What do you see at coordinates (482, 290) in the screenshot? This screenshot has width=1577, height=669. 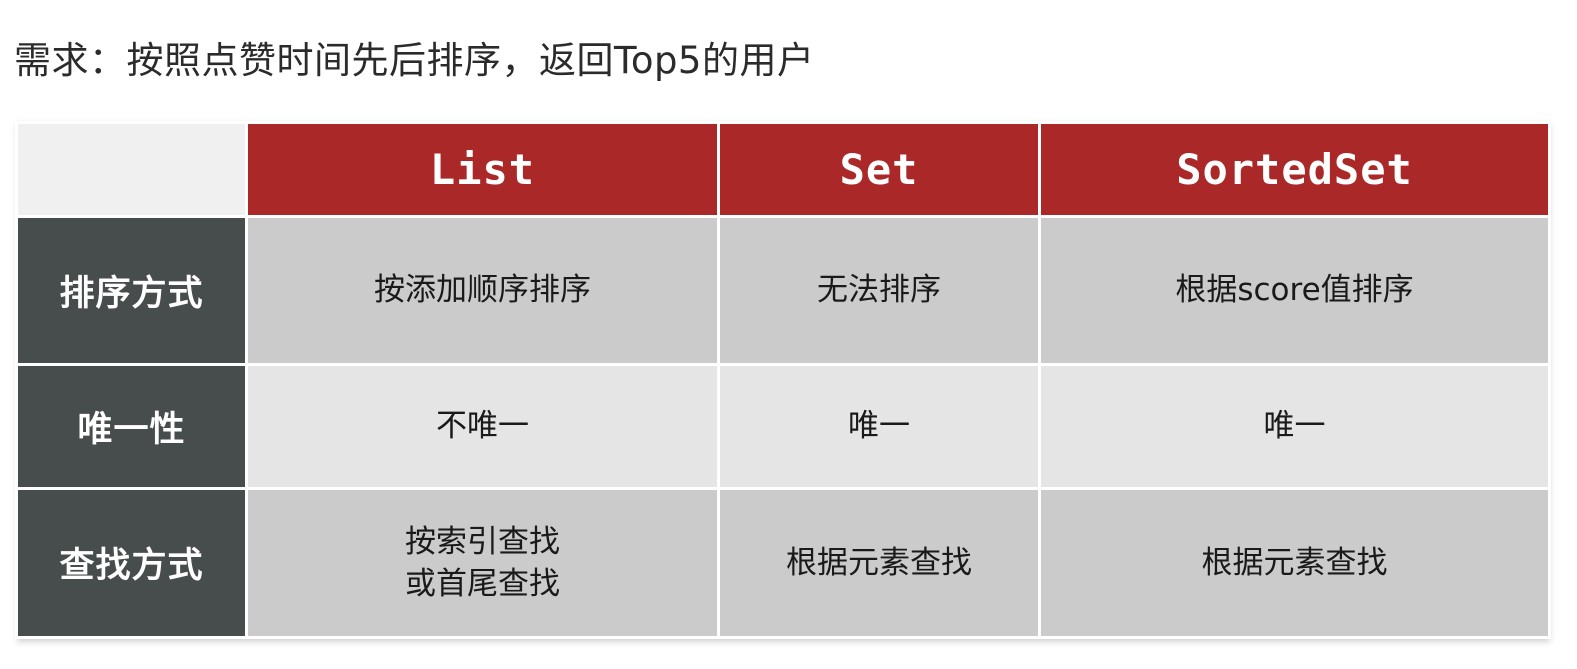 I see `table-cell: 按添加顺序排序` at bounding box center [482, 290].